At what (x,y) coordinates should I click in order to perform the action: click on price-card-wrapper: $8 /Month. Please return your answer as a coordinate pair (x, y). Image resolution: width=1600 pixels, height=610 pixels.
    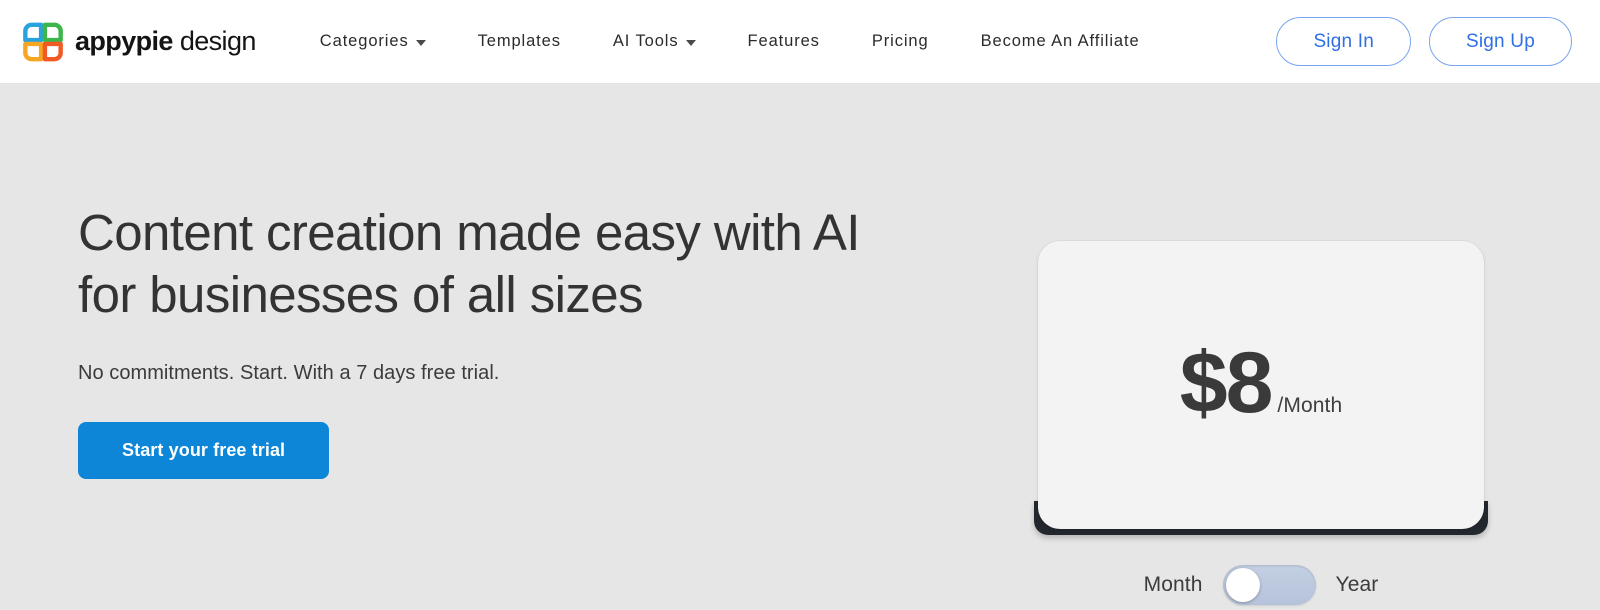
    Looking at the image, I should click on (1261, 388).